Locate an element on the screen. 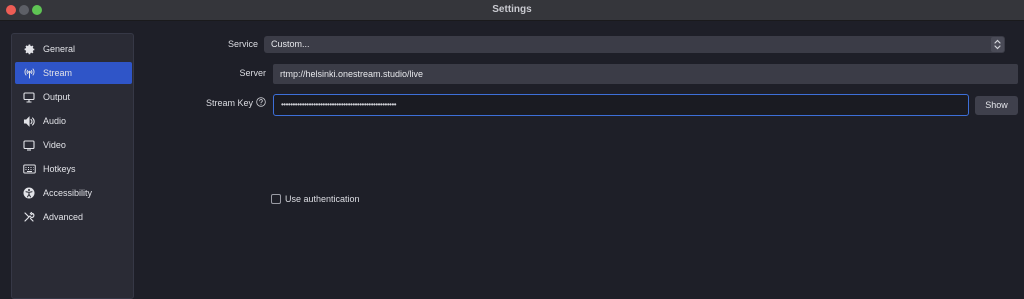 The width and height of the screenshot is (1024, 299). gear-icon is located at coordinates (29, 49).